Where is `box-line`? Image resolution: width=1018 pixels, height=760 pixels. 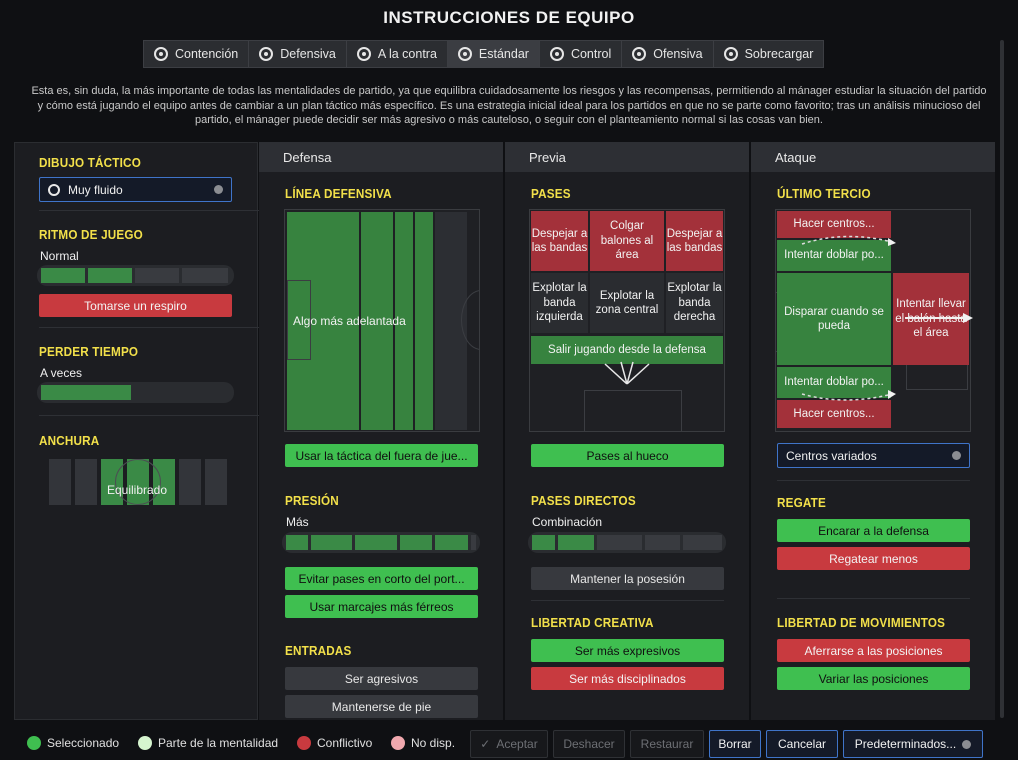
box-line is located at coordinates (633, 410).